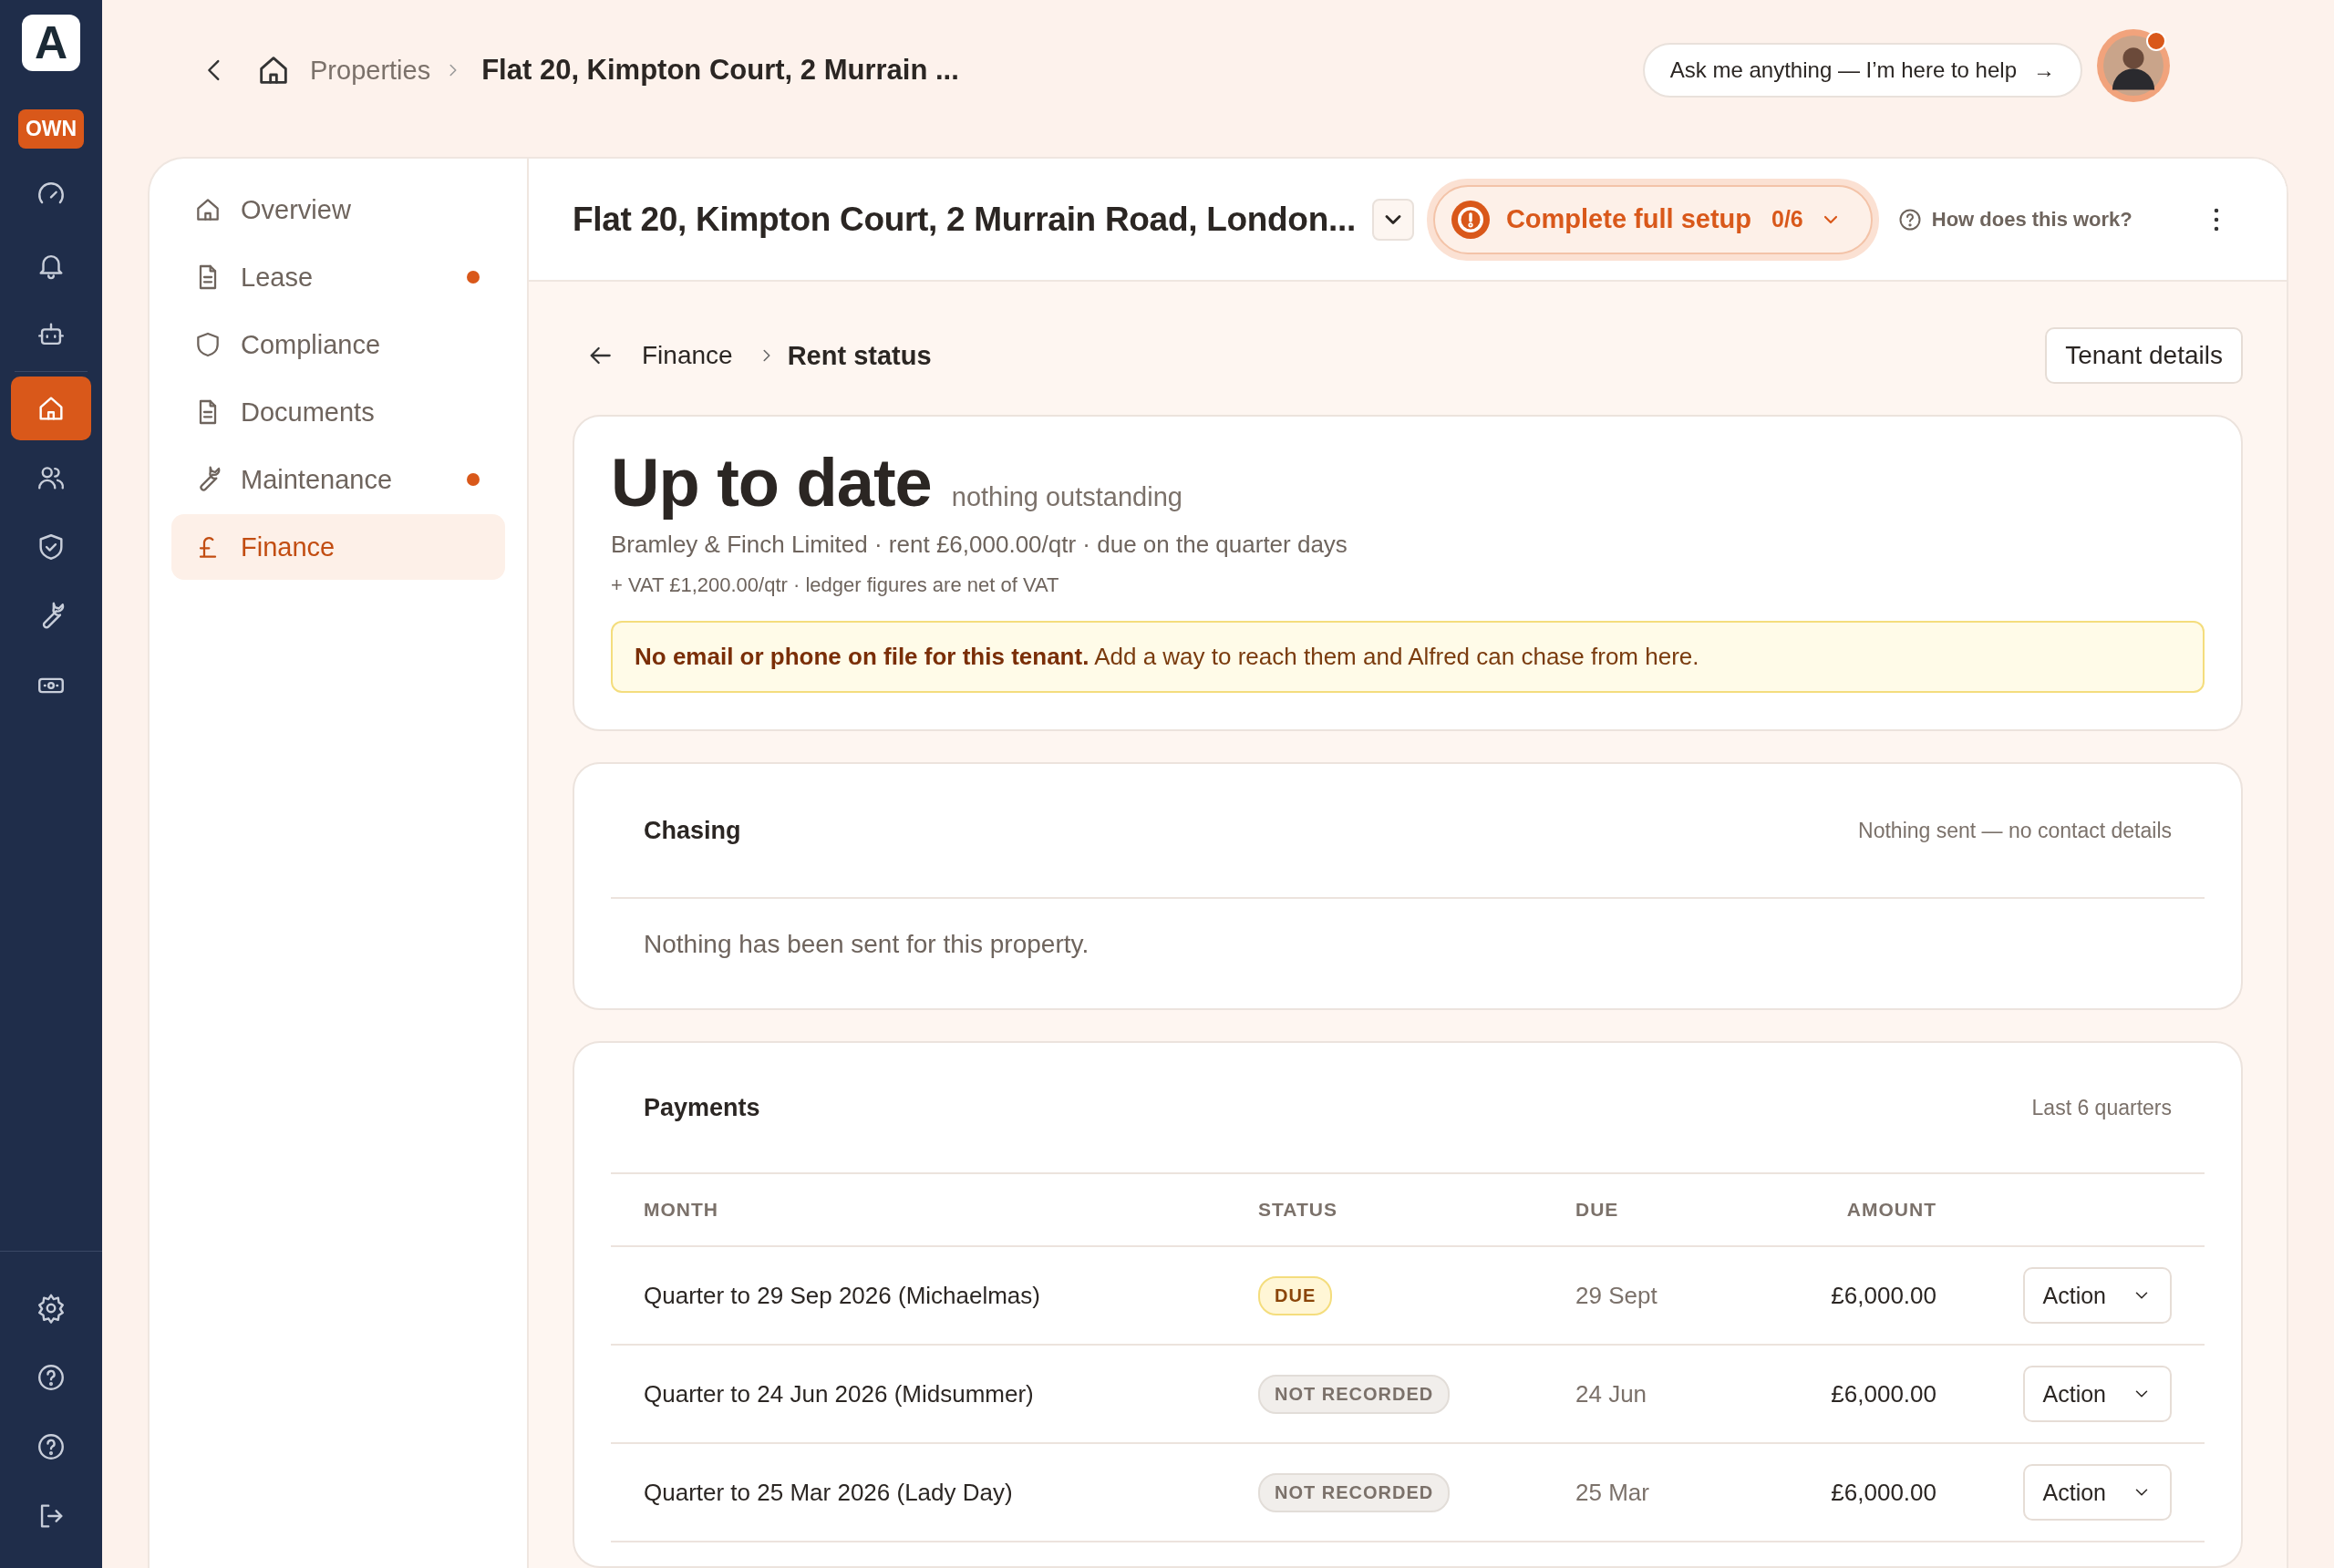  What do you see at coordinates (1470, 219) in the screenshot?
I see `alert-icon` at bounding box center [1470, 219].